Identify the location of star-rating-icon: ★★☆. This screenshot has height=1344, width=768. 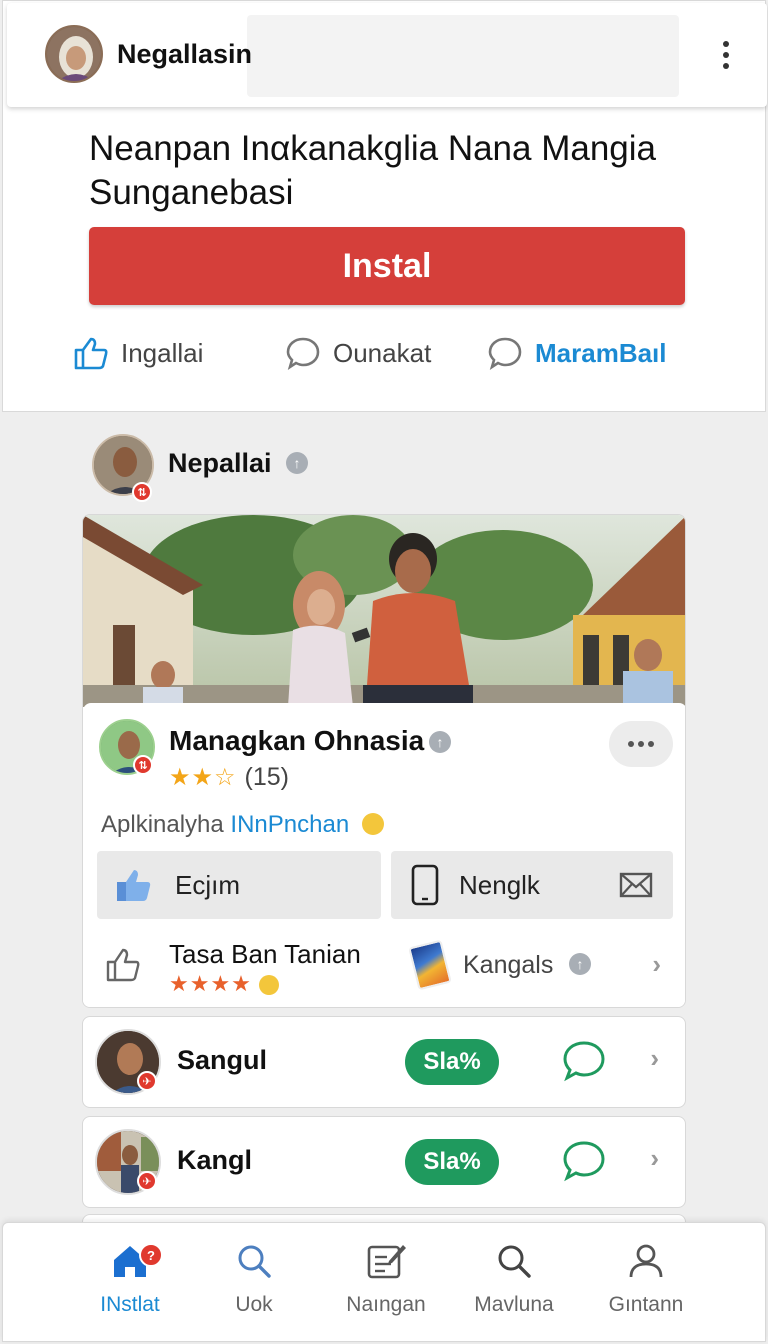
(203, 777).